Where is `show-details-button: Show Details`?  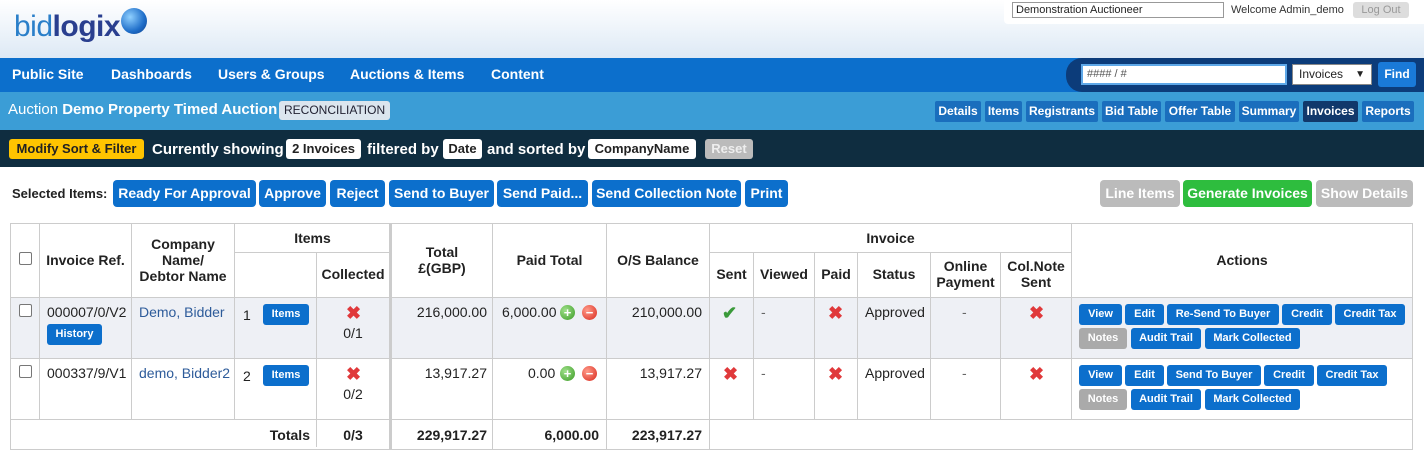
show-details-button: Show Details is located at coordinates (1364, 193).